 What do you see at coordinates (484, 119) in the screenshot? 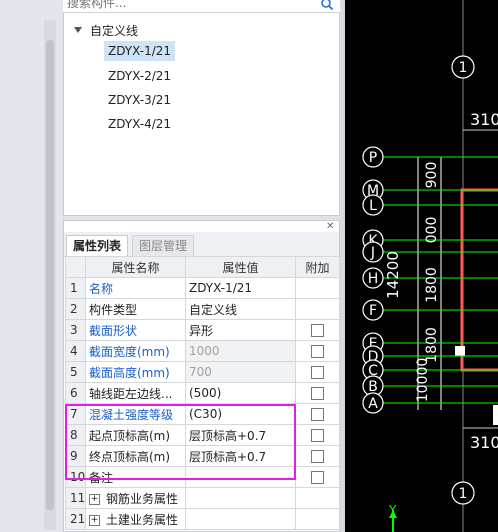
I see `dimension-label-top: 310` at bounding box center [484, 119].